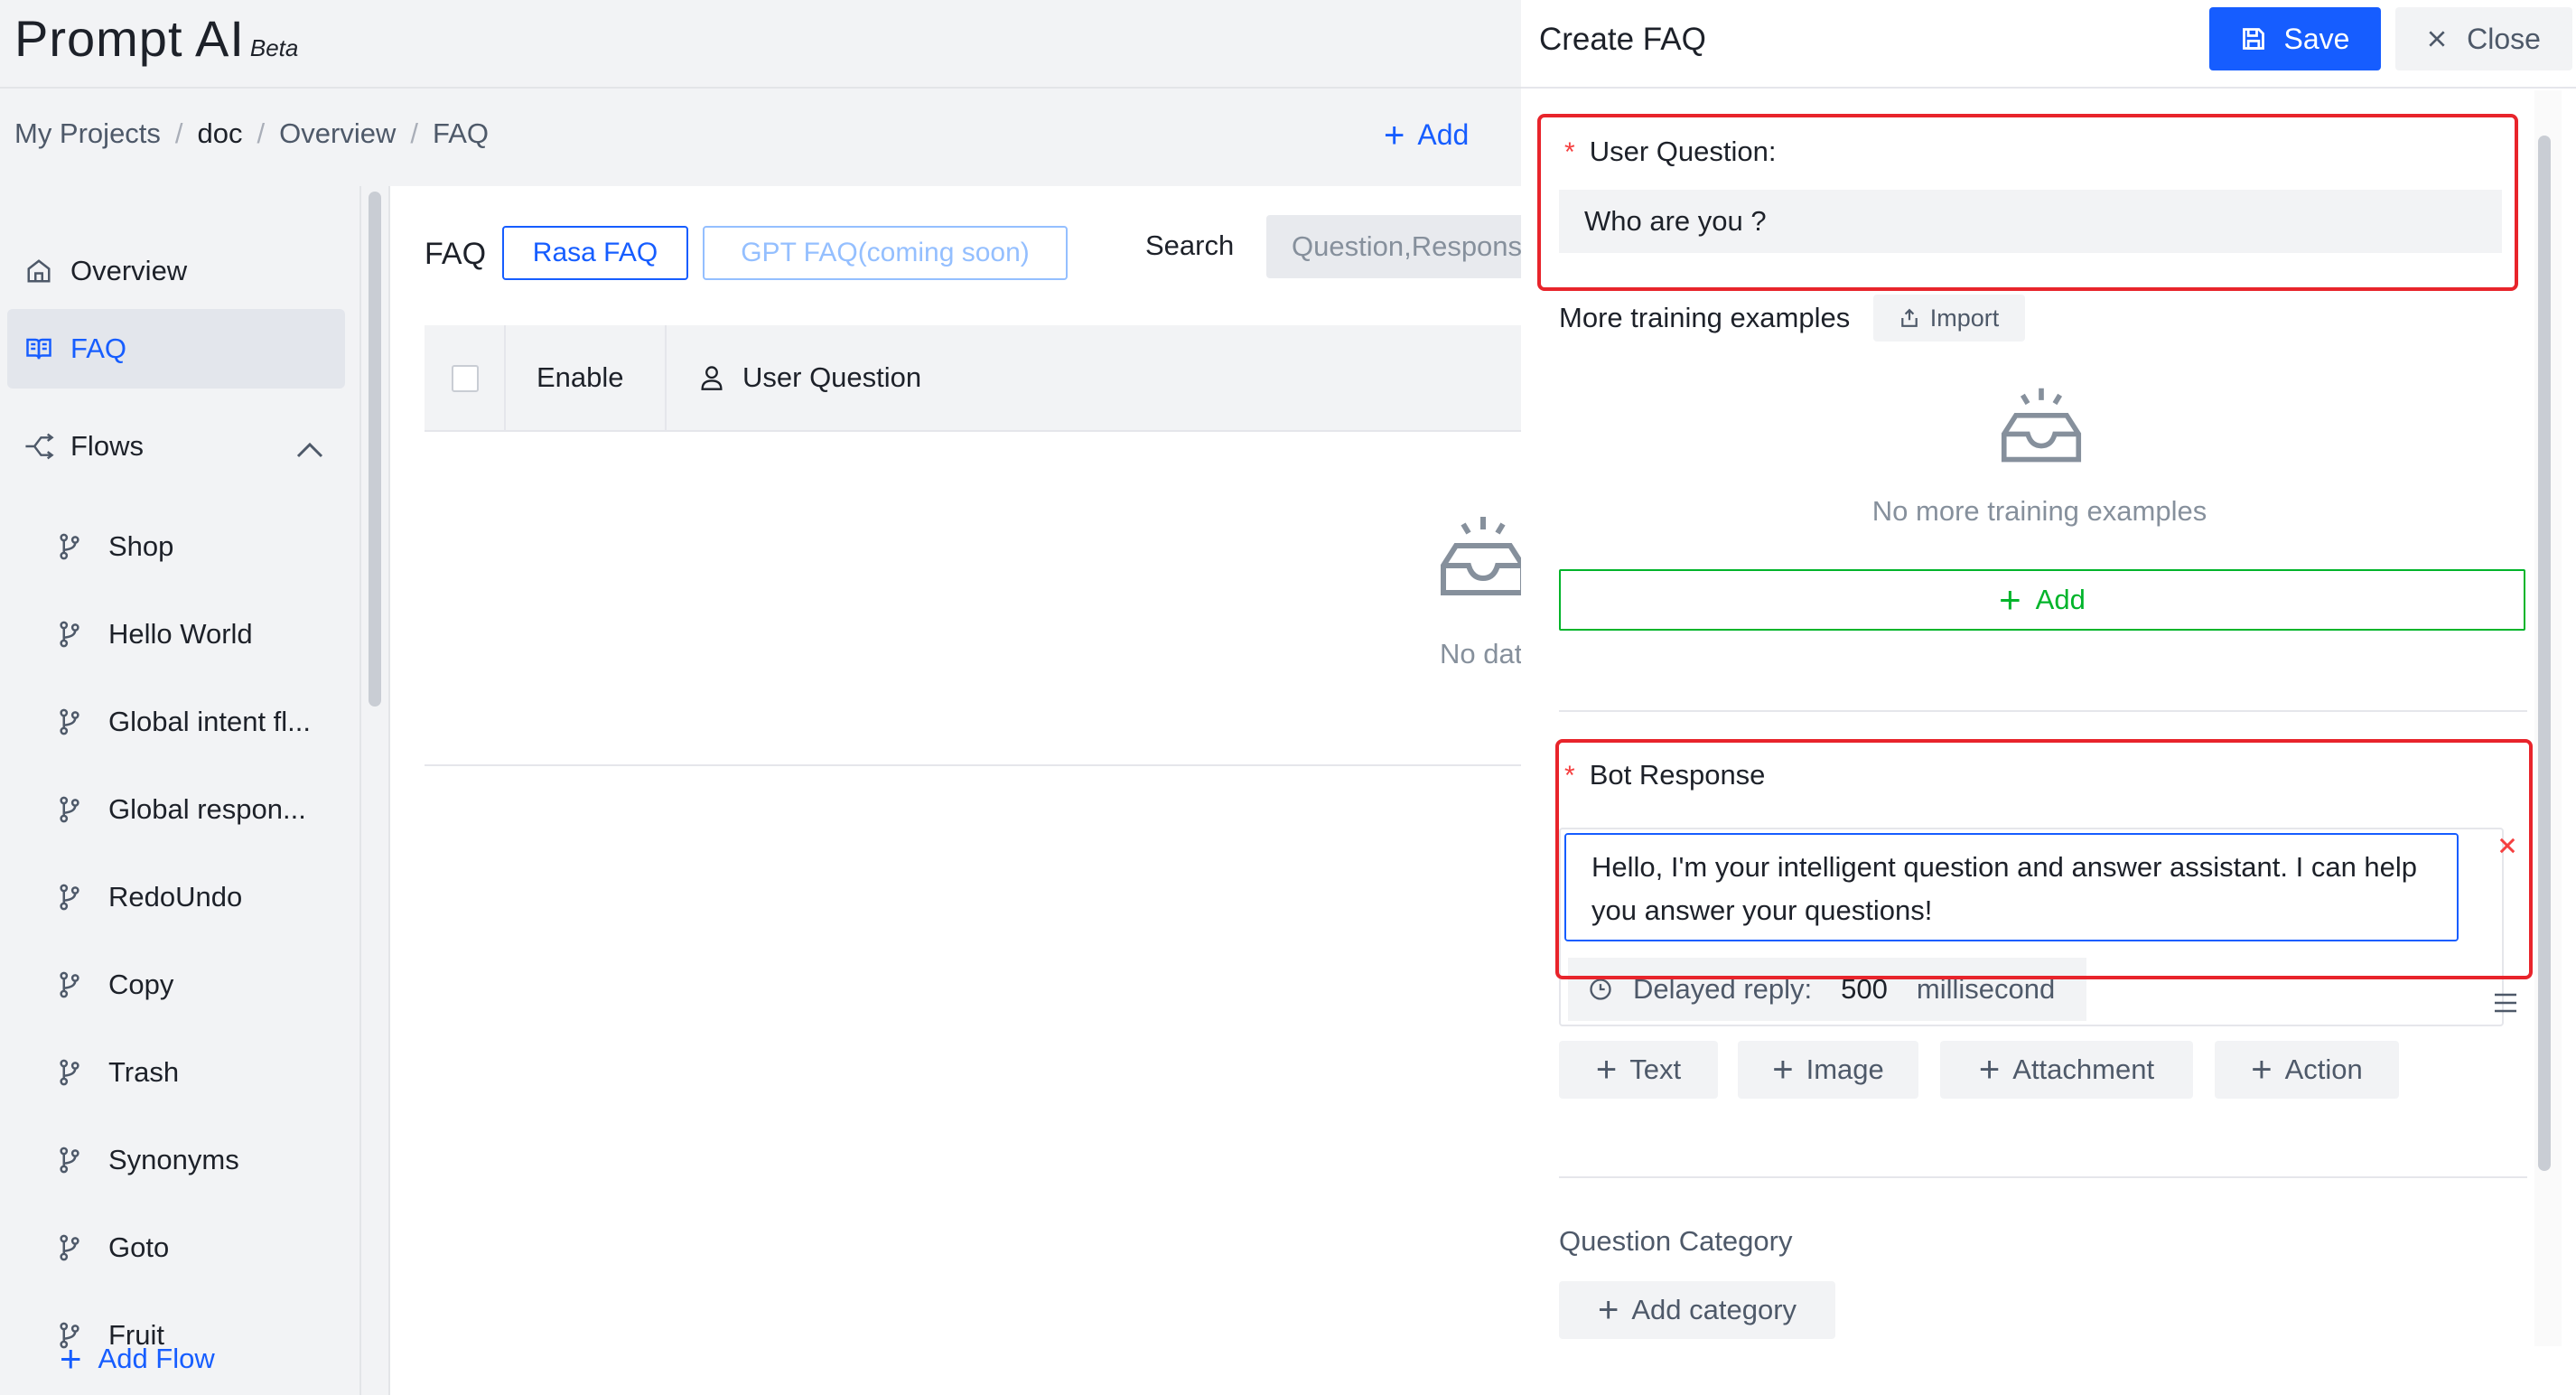  What do you see at coordinates (98, 348) in the screenshot?
I see `sidebar-item-label: FAQ` at bounding box center [98, 348].